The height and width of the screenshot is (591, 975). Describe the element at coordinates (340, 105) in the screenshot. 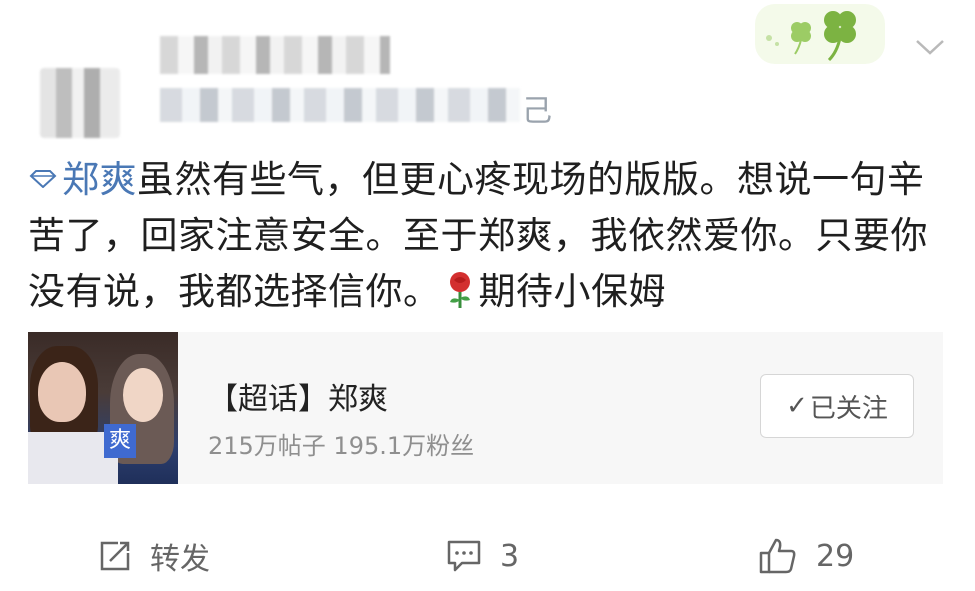

I see `post-meta-blurred` at that location.